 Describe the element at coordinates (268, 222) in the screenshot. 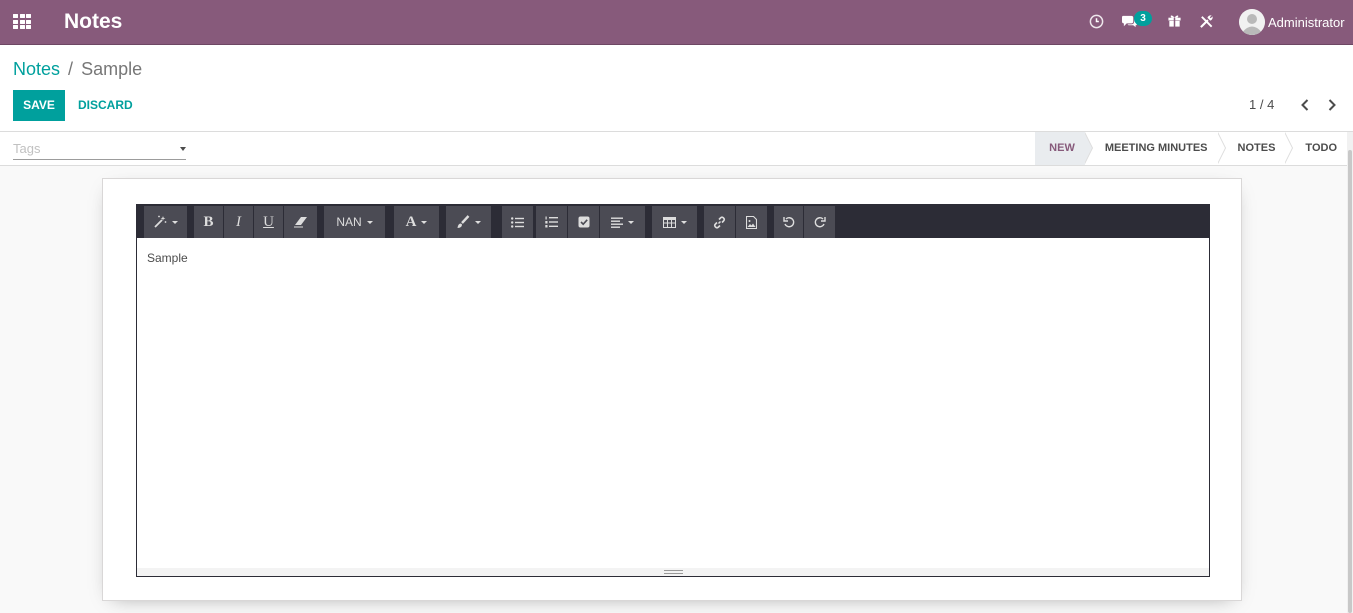

I see `underline-icon: U` at that location.